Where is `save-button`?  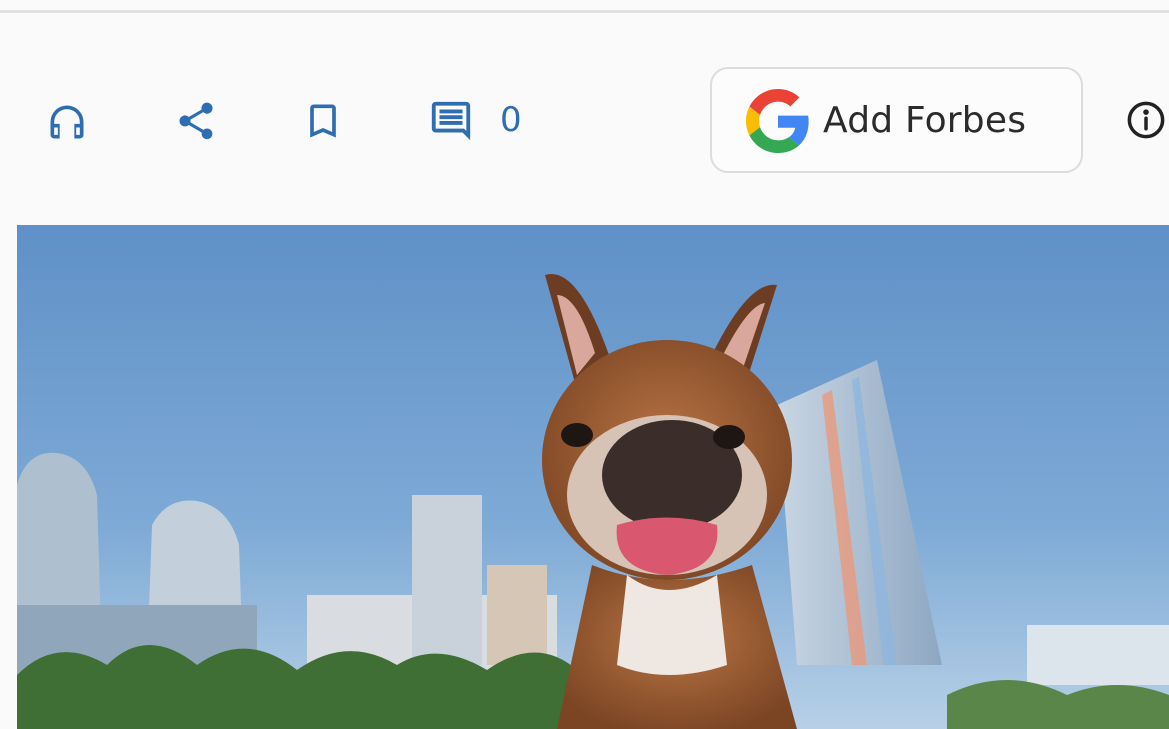
save-button is located at coordinates (323, 121).